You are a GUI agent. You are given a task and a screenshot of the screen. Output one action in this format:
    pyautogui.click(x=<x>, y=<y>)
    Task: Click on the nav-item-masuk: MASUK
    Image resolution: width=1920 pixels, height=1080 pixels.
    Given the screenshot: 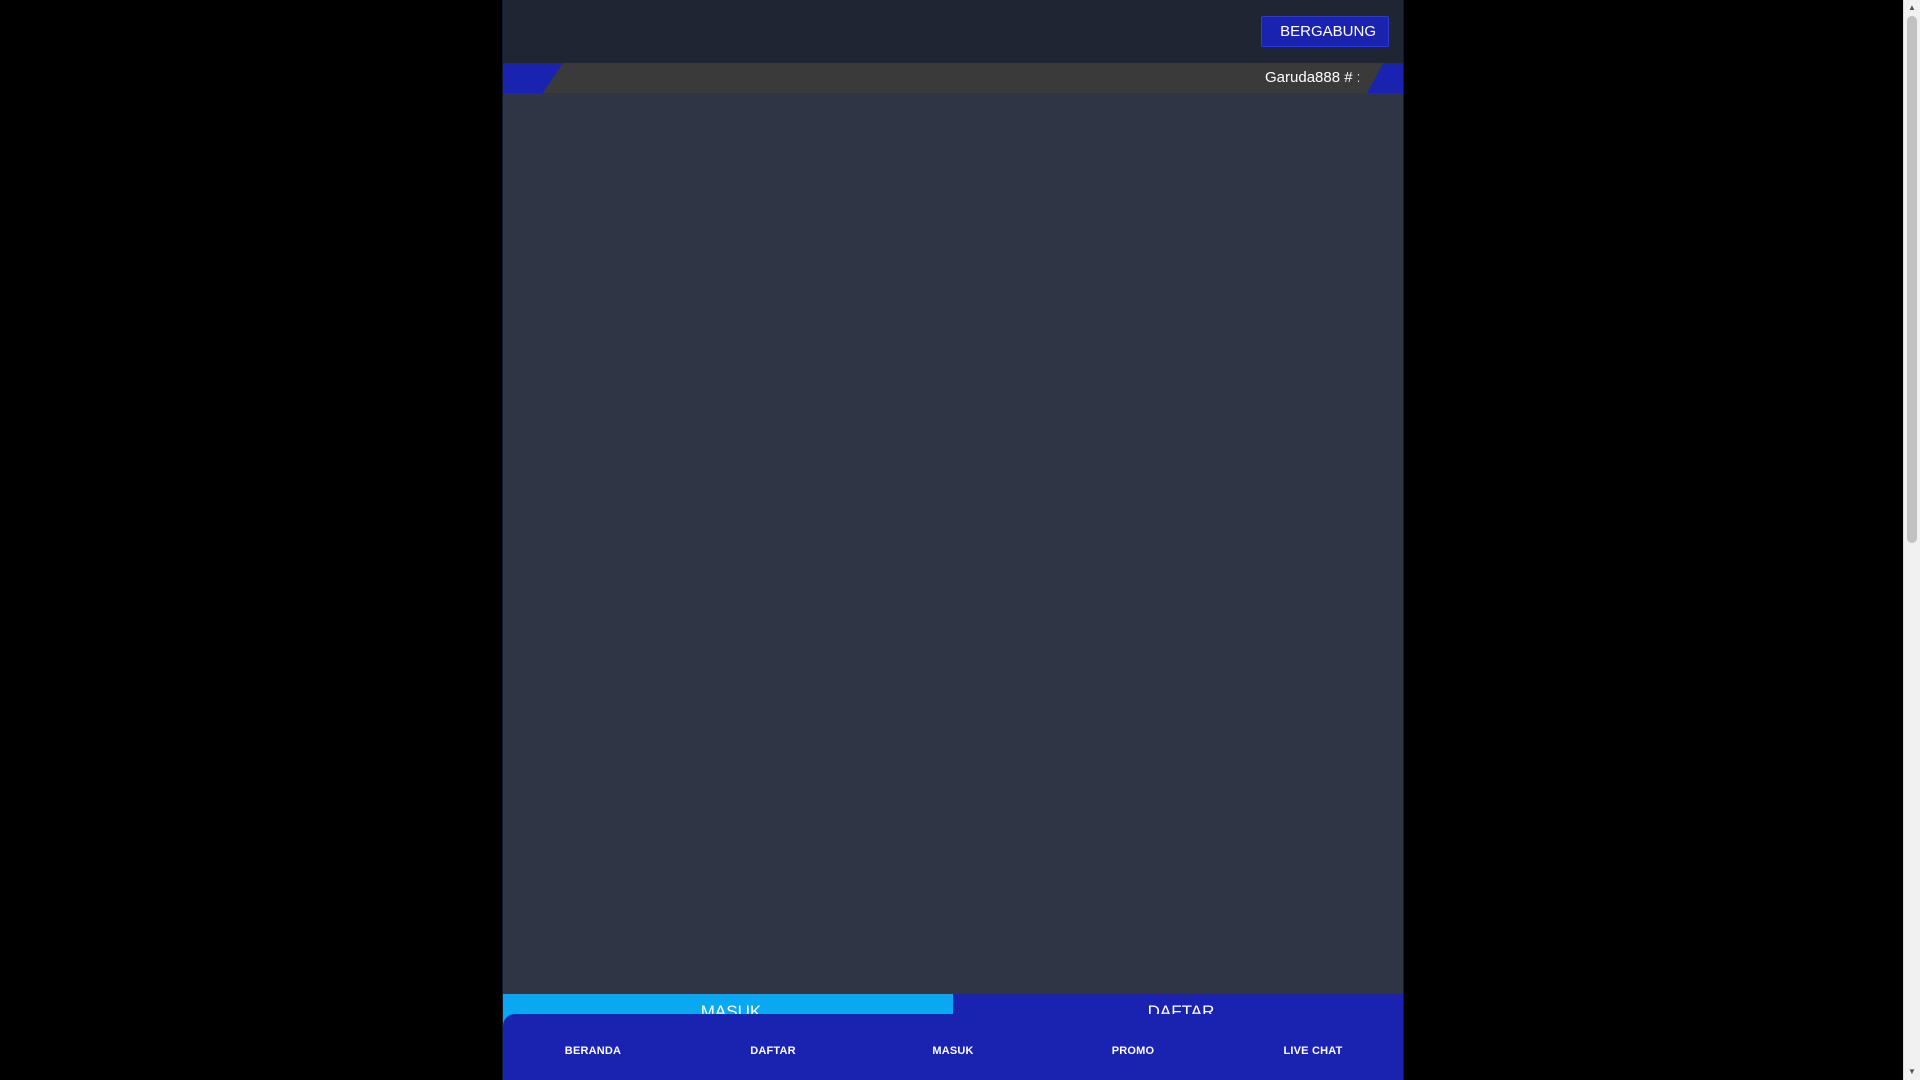 What is the action you would take?
    pyautogui.click(x=953, y=1047)
    